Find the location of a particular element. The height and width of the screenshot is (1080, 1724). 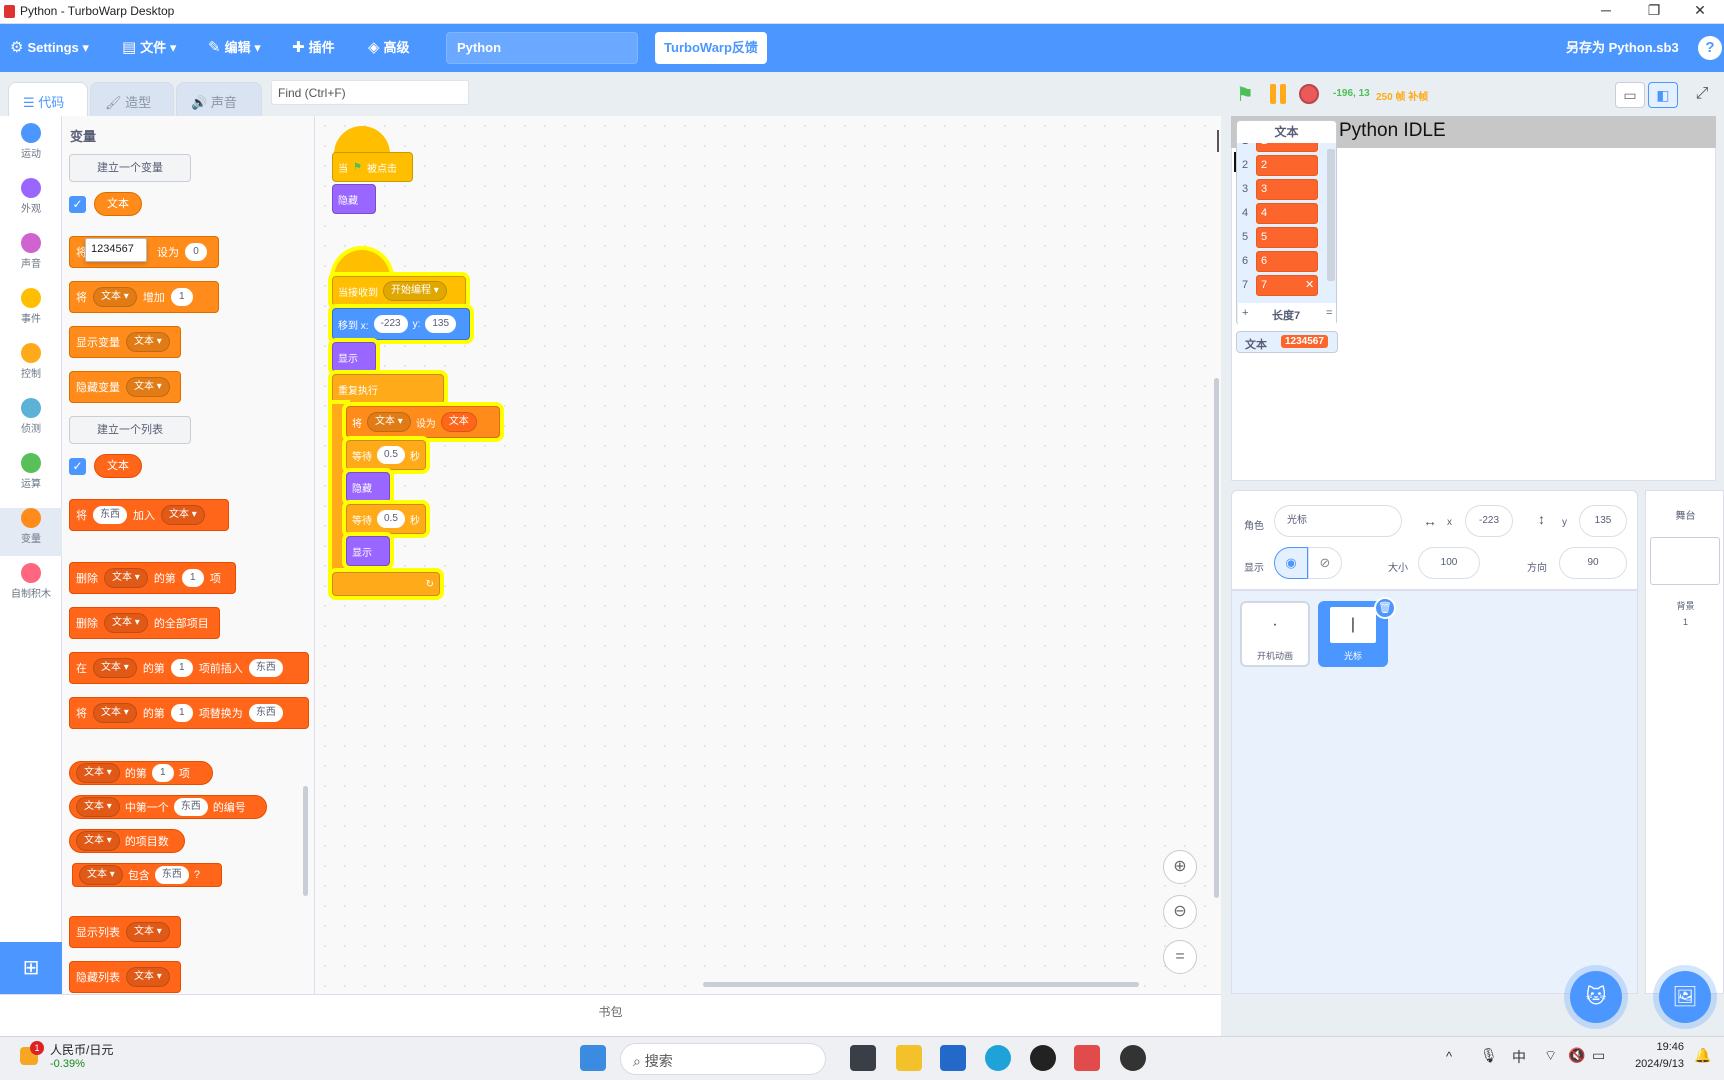

clock-date: 2024/9/13 is located at coordinates (1651, 1064).